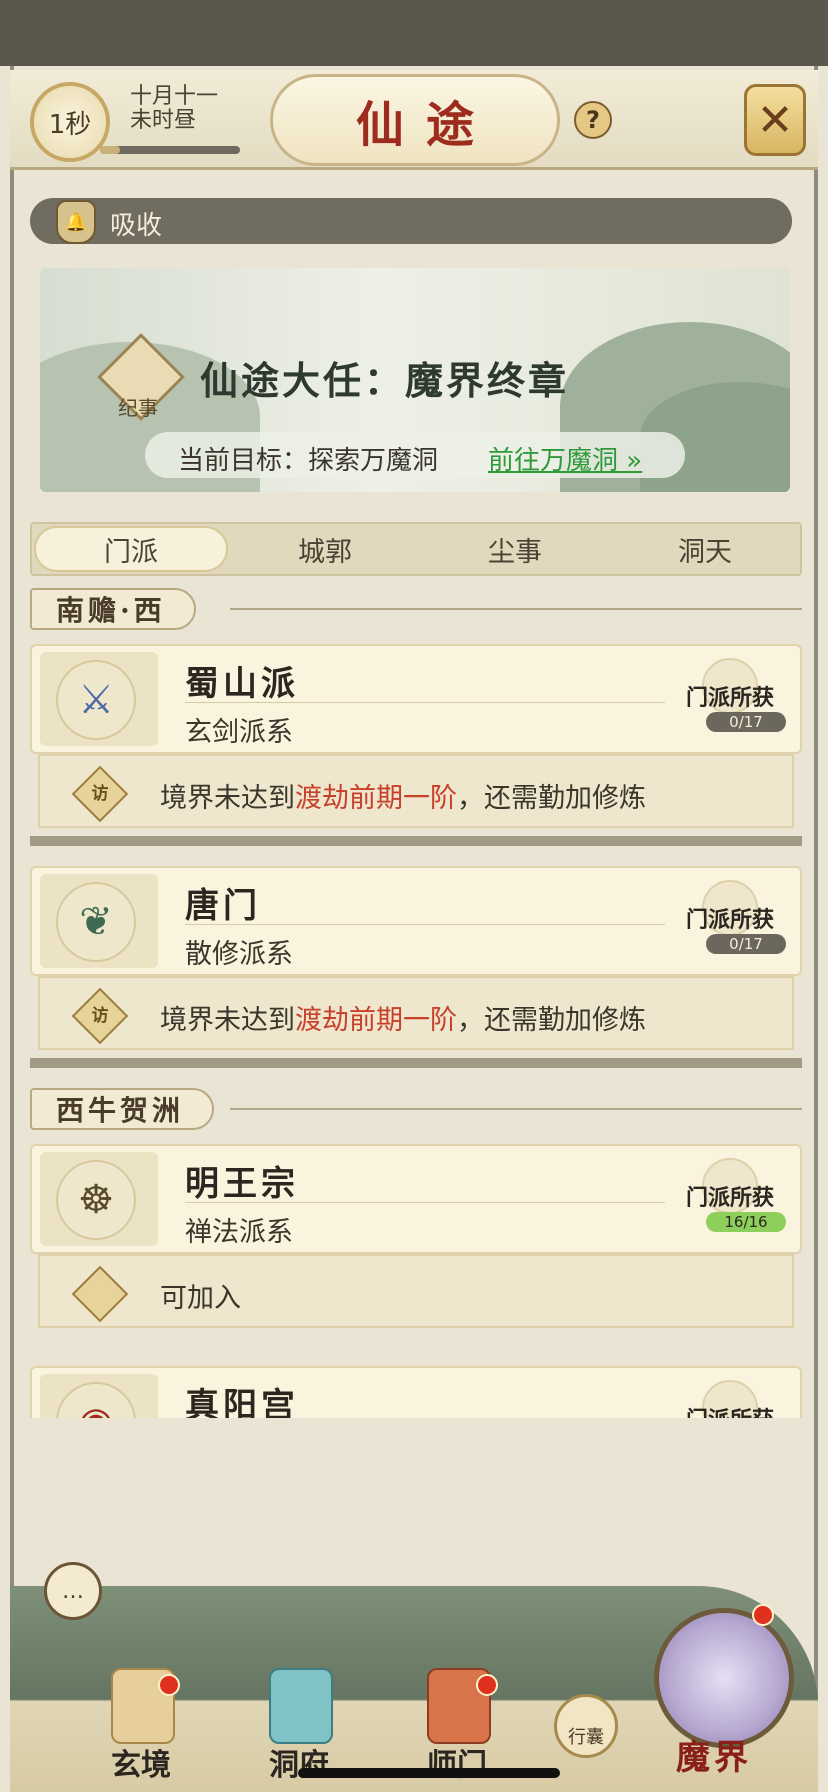 This screenshot has width=828, height=1792. What do you see at coordinates (416, 1392) in the screenshot?
I see `sect-card: ◉ 真阳宫 门派所获` at bounding box center [416, 1392].